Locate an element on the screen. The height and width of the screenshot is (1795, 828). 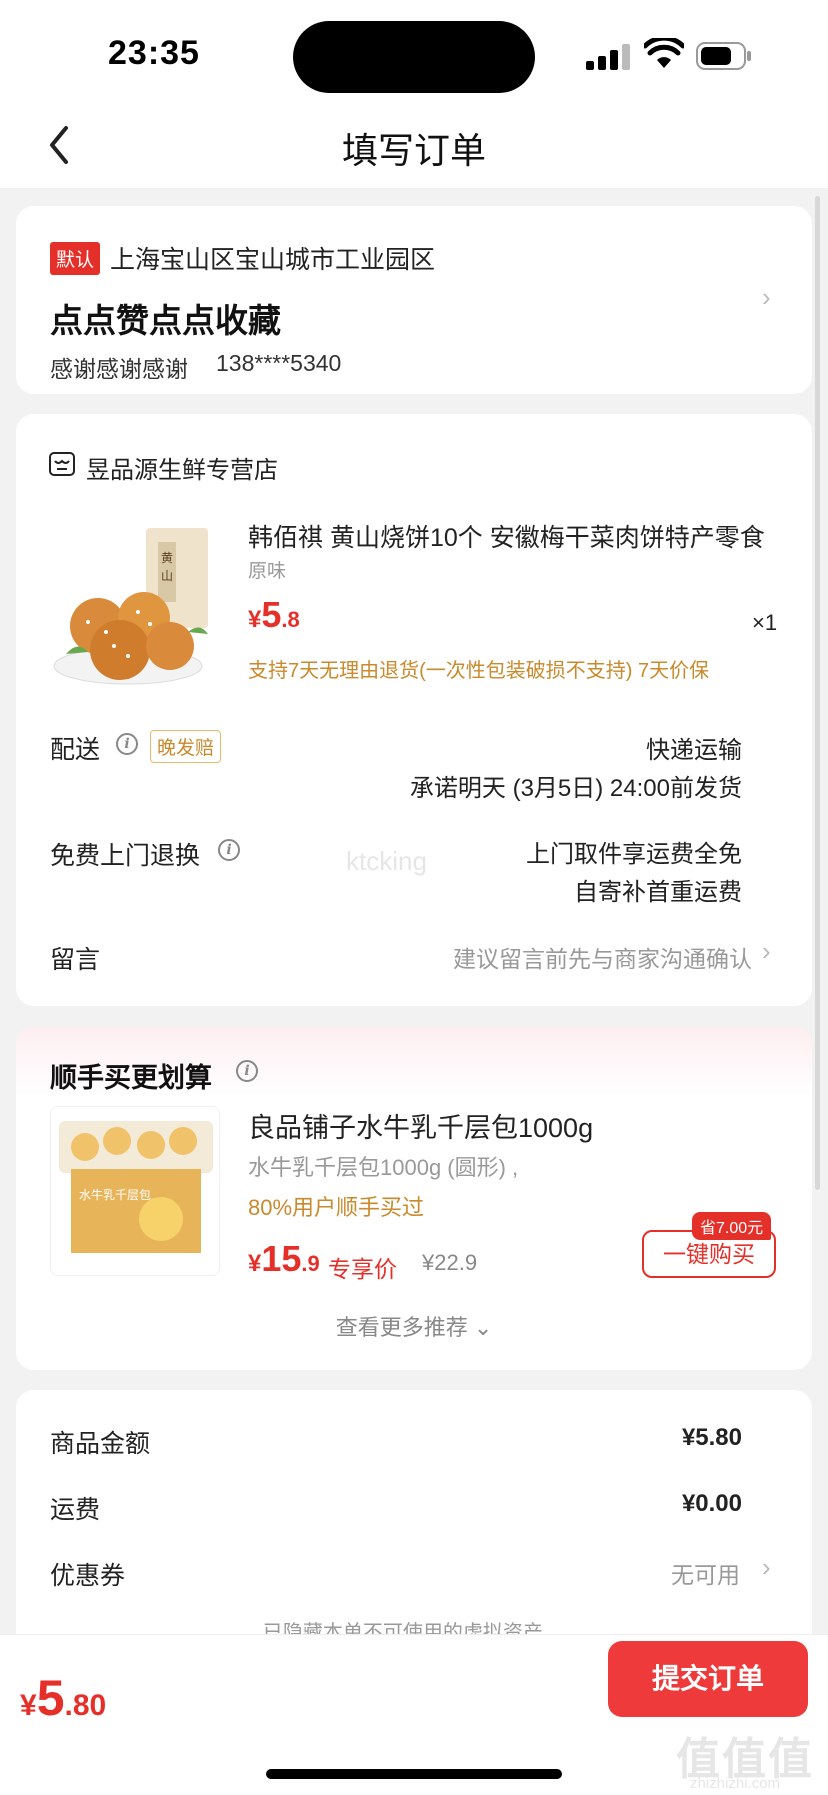
product-spec: 原味 is located at coordinates (267, 571).